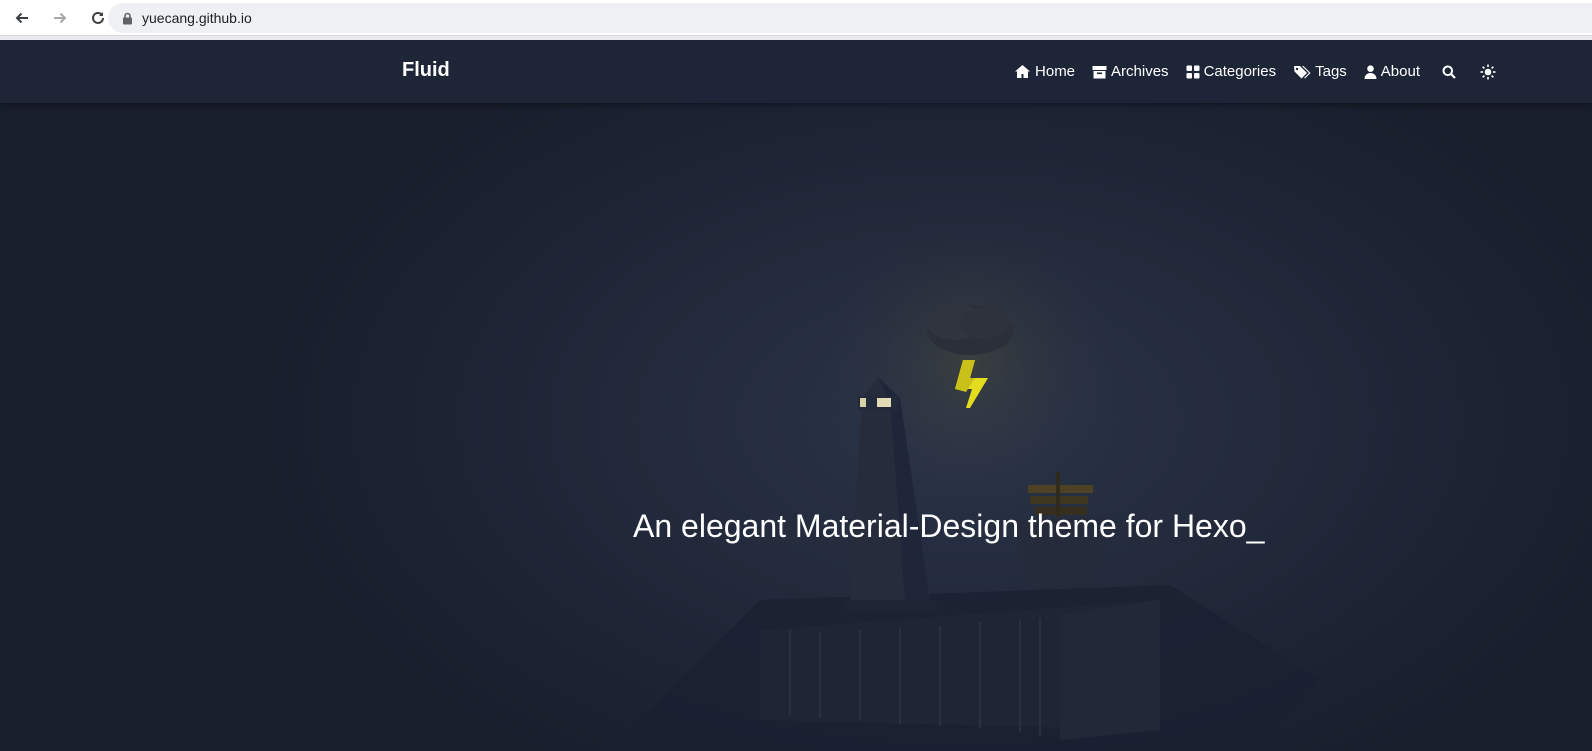 The height and width of the screenshot is (751, 1592). What do you see at coordinates (1400, 71) in the screenshot?
I see `nav-item-label: About` at bounding box center [1400, 71].